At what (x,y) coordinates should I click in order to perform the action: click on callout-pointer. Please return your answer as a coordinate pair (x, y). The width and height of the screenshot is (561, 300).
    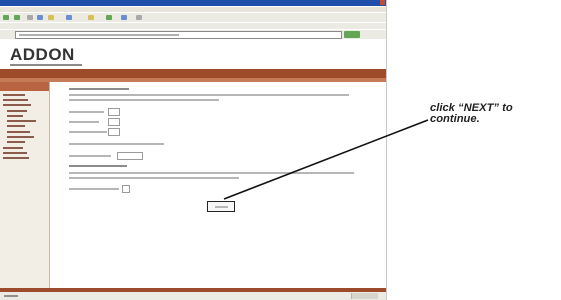
    Looking at the image, I should click on (326, 159).